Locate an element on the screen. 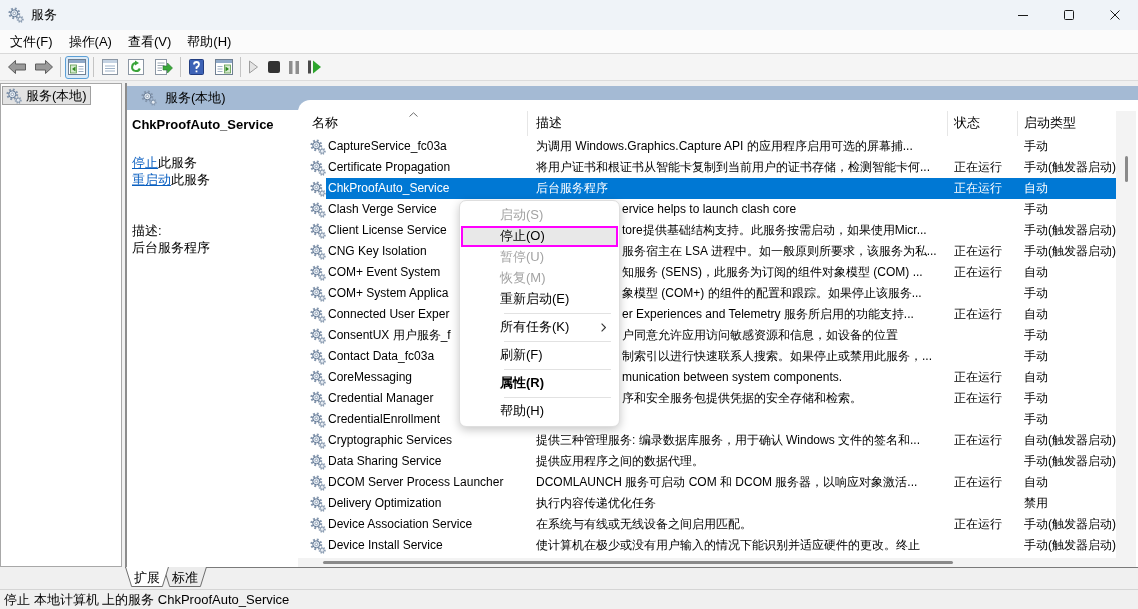 This screenshot has width=1138, height=609. minimize-icon is located at coordinates (1023, 15).